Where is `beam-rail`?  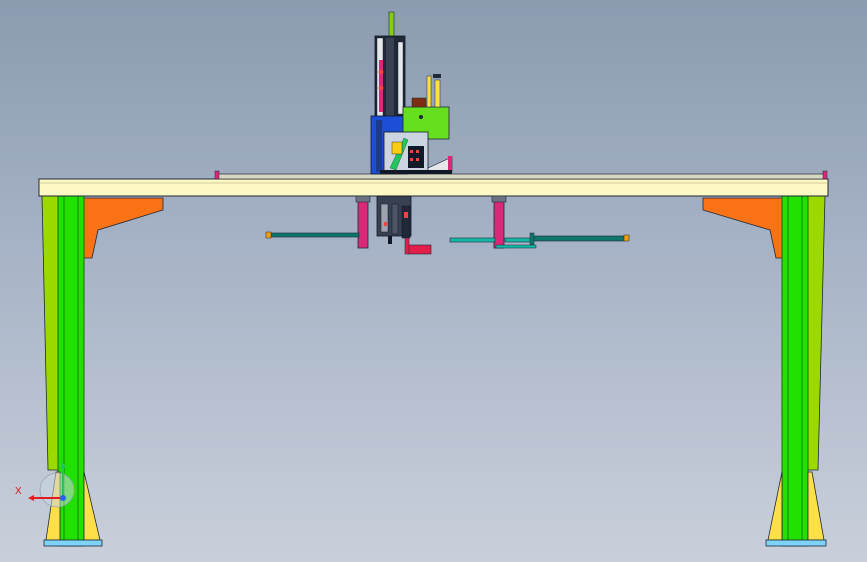
beam-rail is located at coordinates (522, 176).